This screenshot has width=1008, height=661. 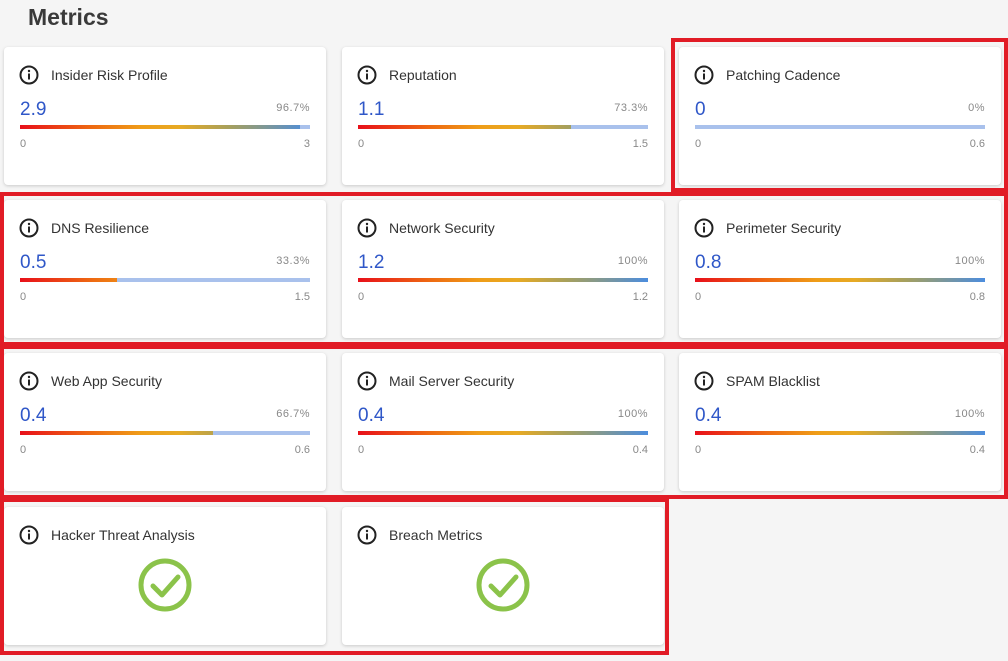 What do you see at coordinates (442, 228) in the screenshot?
I see `card-title: Network Security` at bounding box center [442, 228].